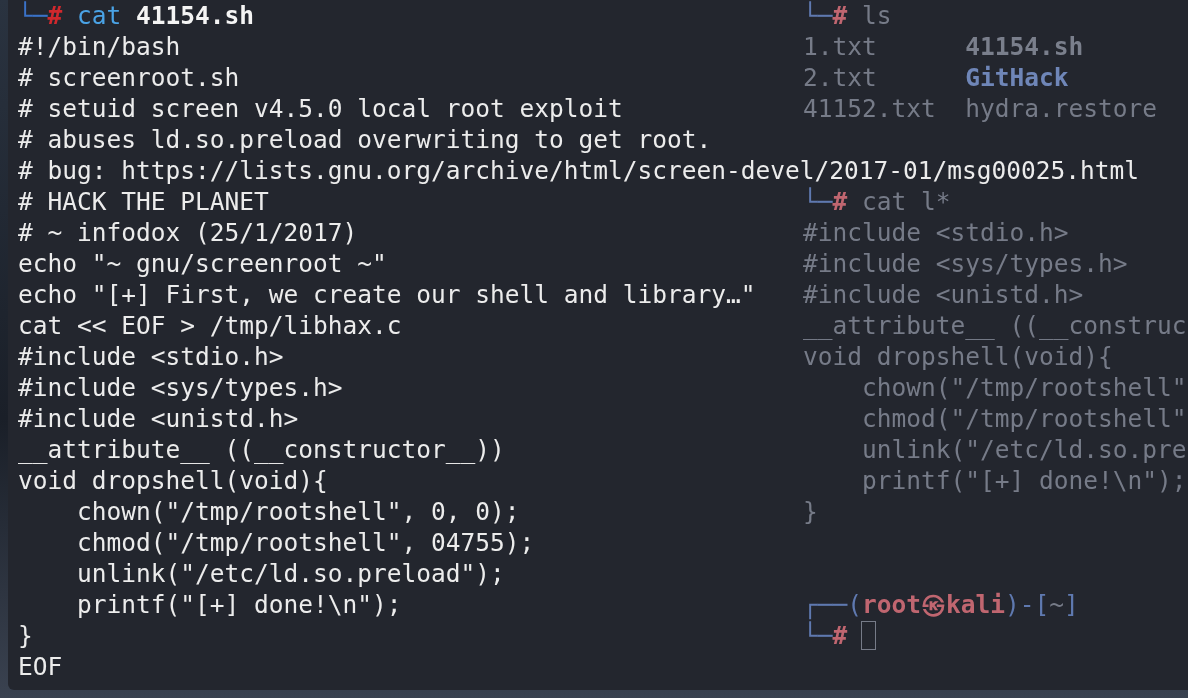 The image size is (1188, 698). I want to click on file-name: GitHack, so click(1017, 77).